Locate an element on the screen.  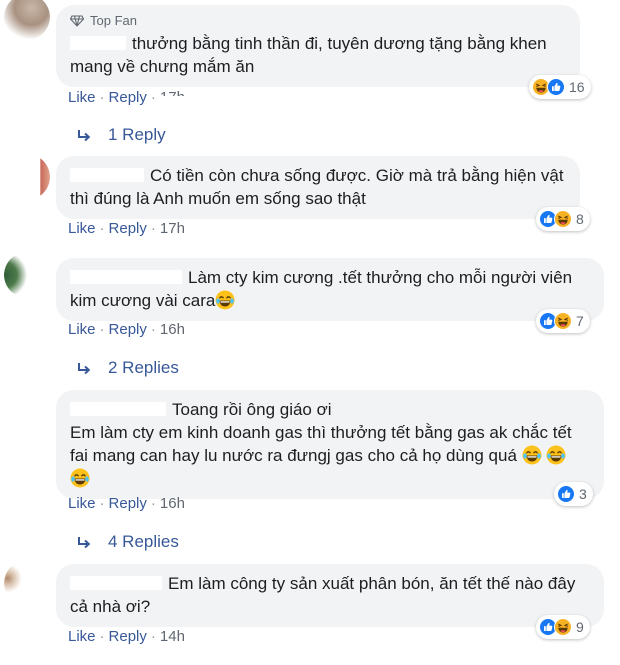
view-replies-link: 1 Reply is located at coordinates (121, 135).